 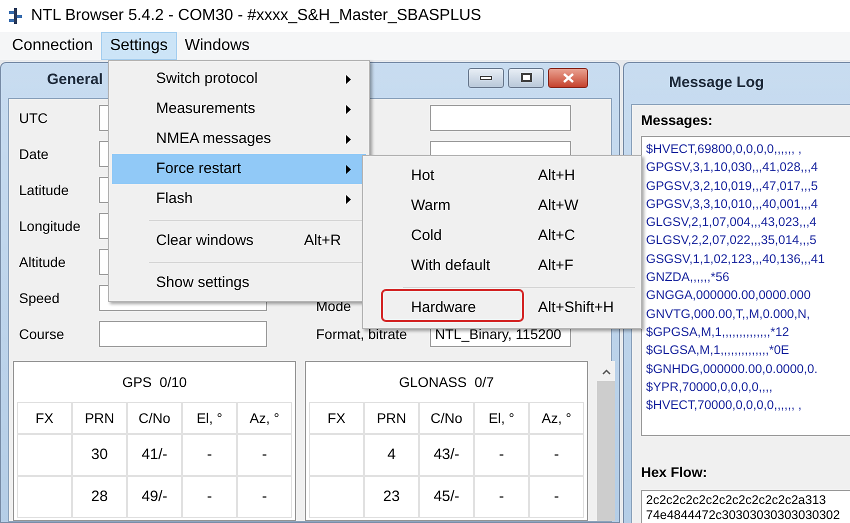 I want to click on message-line: $HVECT,69800,0,0,0,0,,,,,, ,, so click(x=724, y=149).